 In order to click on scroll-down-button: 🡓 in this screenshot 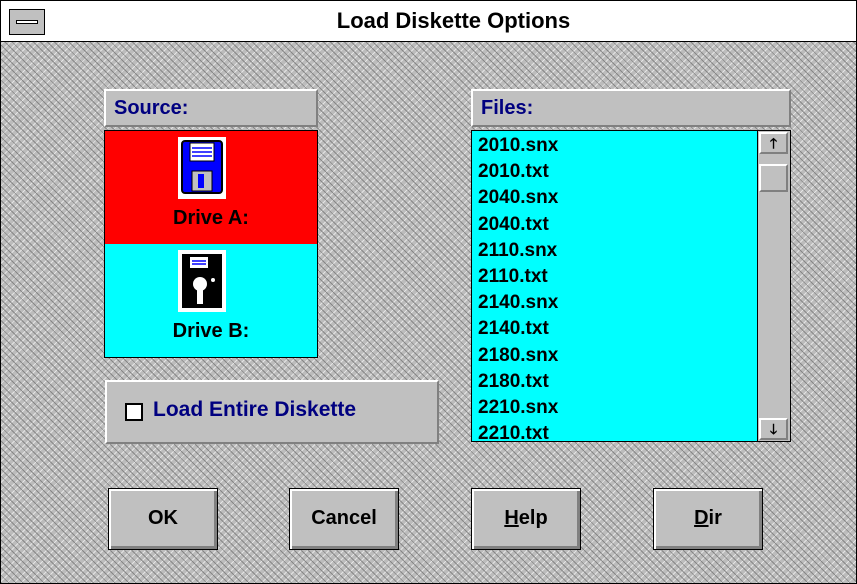, I will do `click(773, 429)`.